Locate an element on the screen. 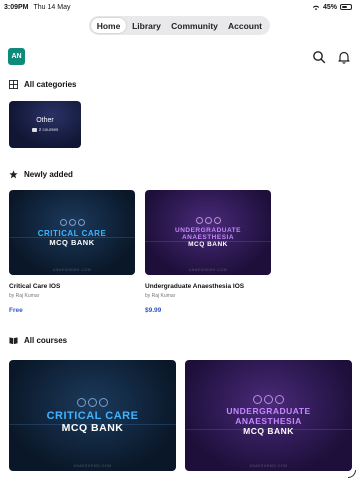 Image resolution: width=360 pixels, height=480 pixels. section-all-courses: All courses is located at coordinates (38, 340).